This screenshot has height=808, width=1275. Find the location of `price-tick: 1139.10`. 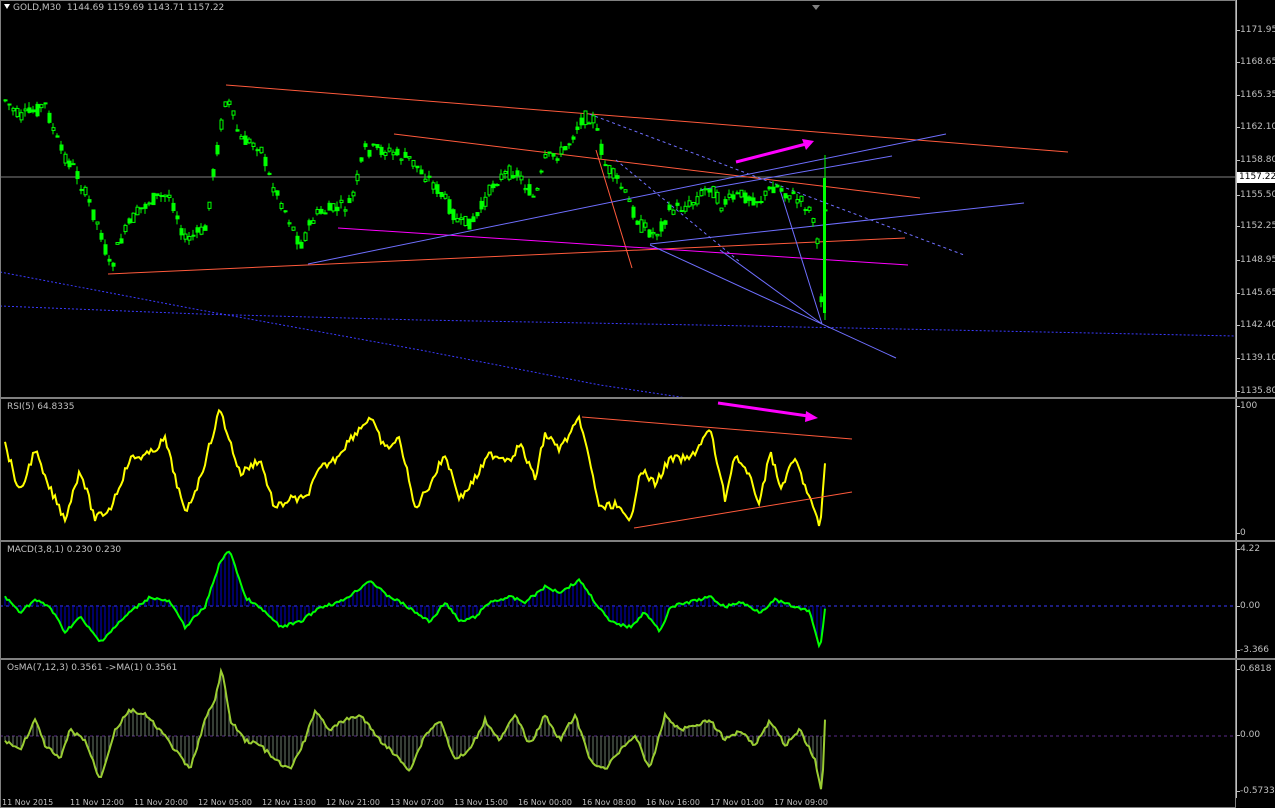

price-tick: 1139.10 is located at coordinates (1255, 358).